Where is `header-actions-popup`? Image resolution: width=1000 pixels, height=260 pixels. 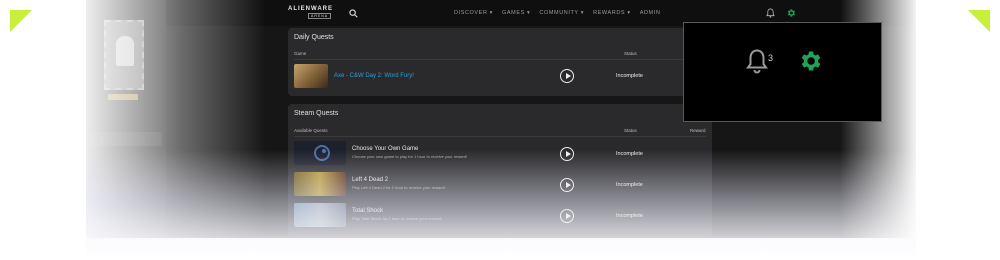
header-actions-popup is located at coordinates (782, 72).